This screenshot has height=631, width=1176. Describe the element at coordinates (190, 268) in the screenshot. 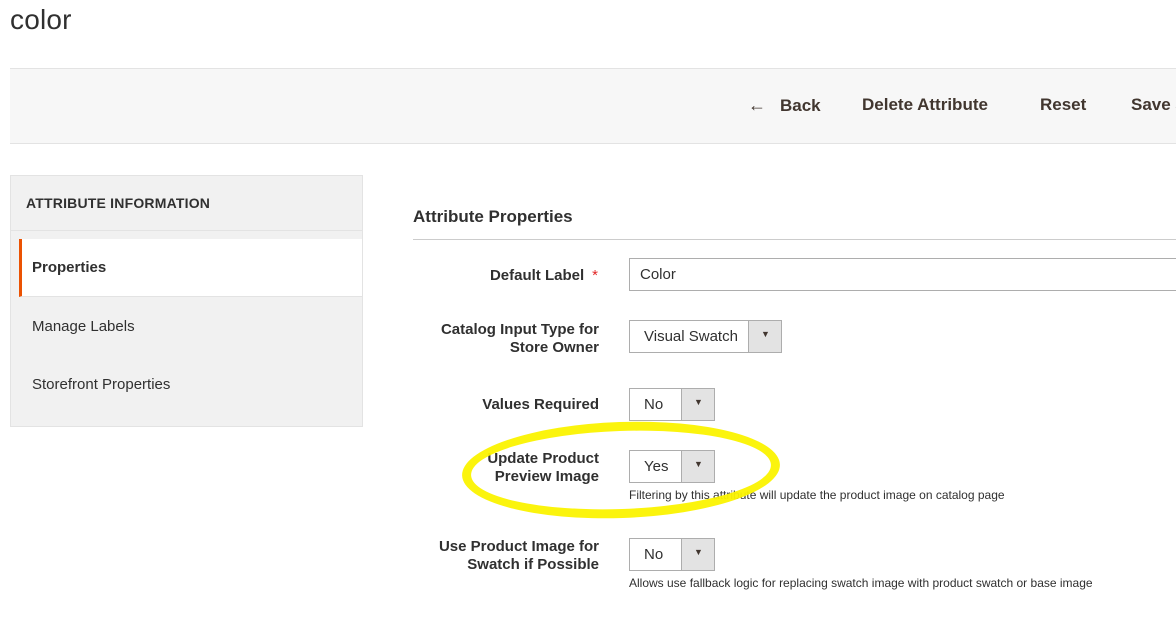

I see `sidebar-item-properties: Properties` at that location.